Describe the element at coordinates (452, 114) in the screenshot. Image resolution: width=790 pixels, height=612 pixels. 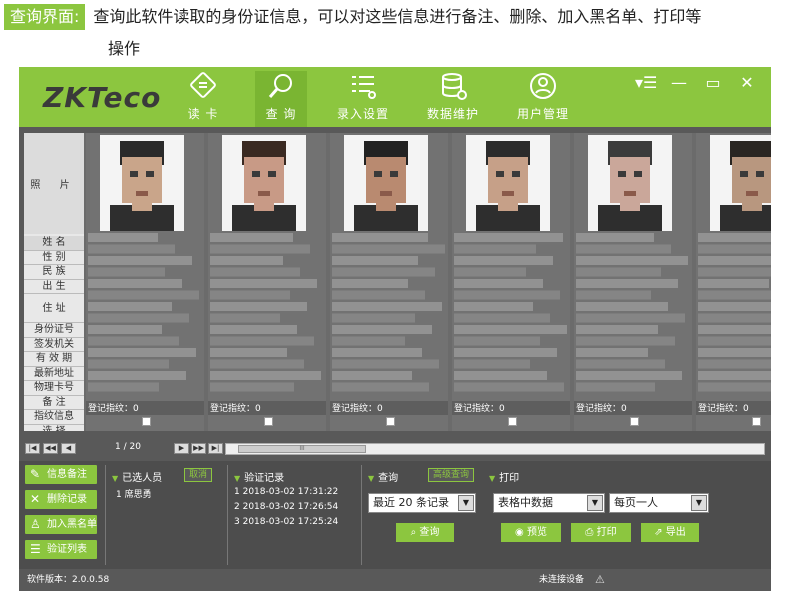
I see `nav-label: 数据维护` at that location.